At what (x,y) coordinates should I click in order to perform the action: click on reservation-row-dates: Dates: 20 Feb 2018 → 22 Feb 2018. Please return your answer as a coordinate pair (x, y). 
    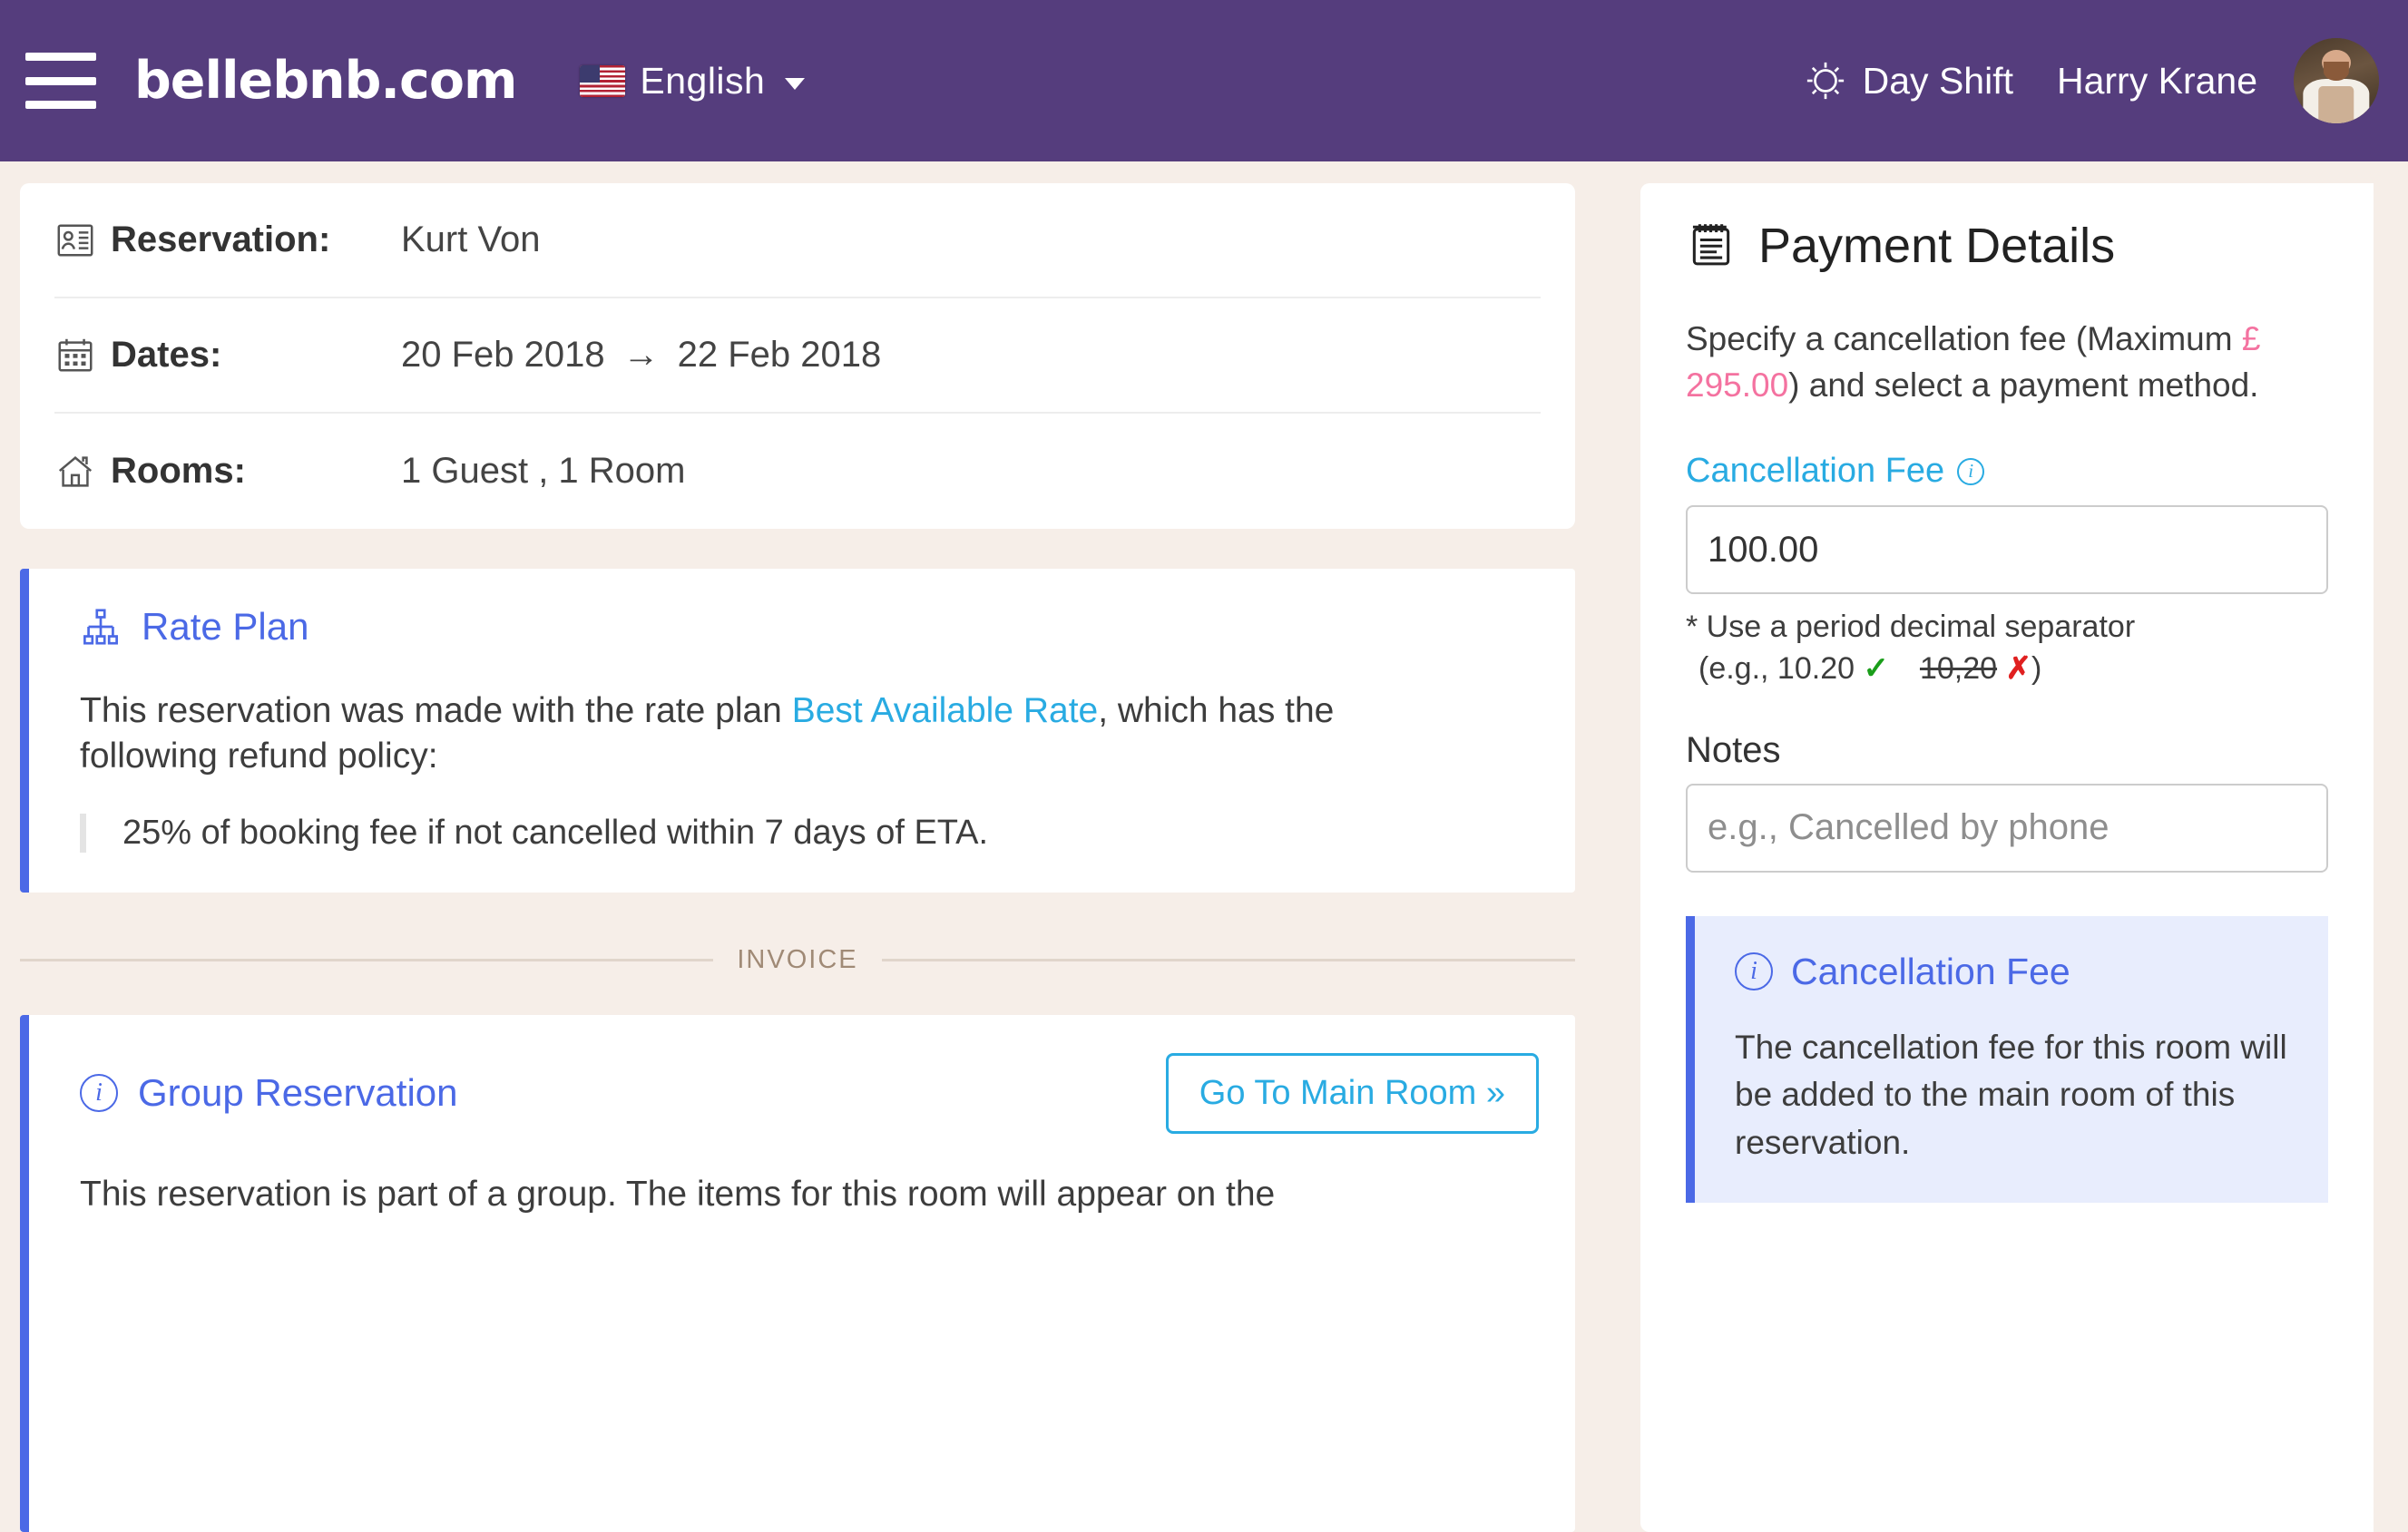
    Looking at the image, I should click on (798, 356).